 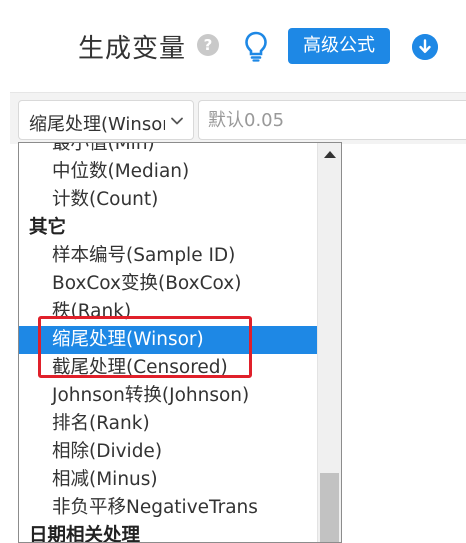 I want to click on parameter-input, so click(x=332, y=120).